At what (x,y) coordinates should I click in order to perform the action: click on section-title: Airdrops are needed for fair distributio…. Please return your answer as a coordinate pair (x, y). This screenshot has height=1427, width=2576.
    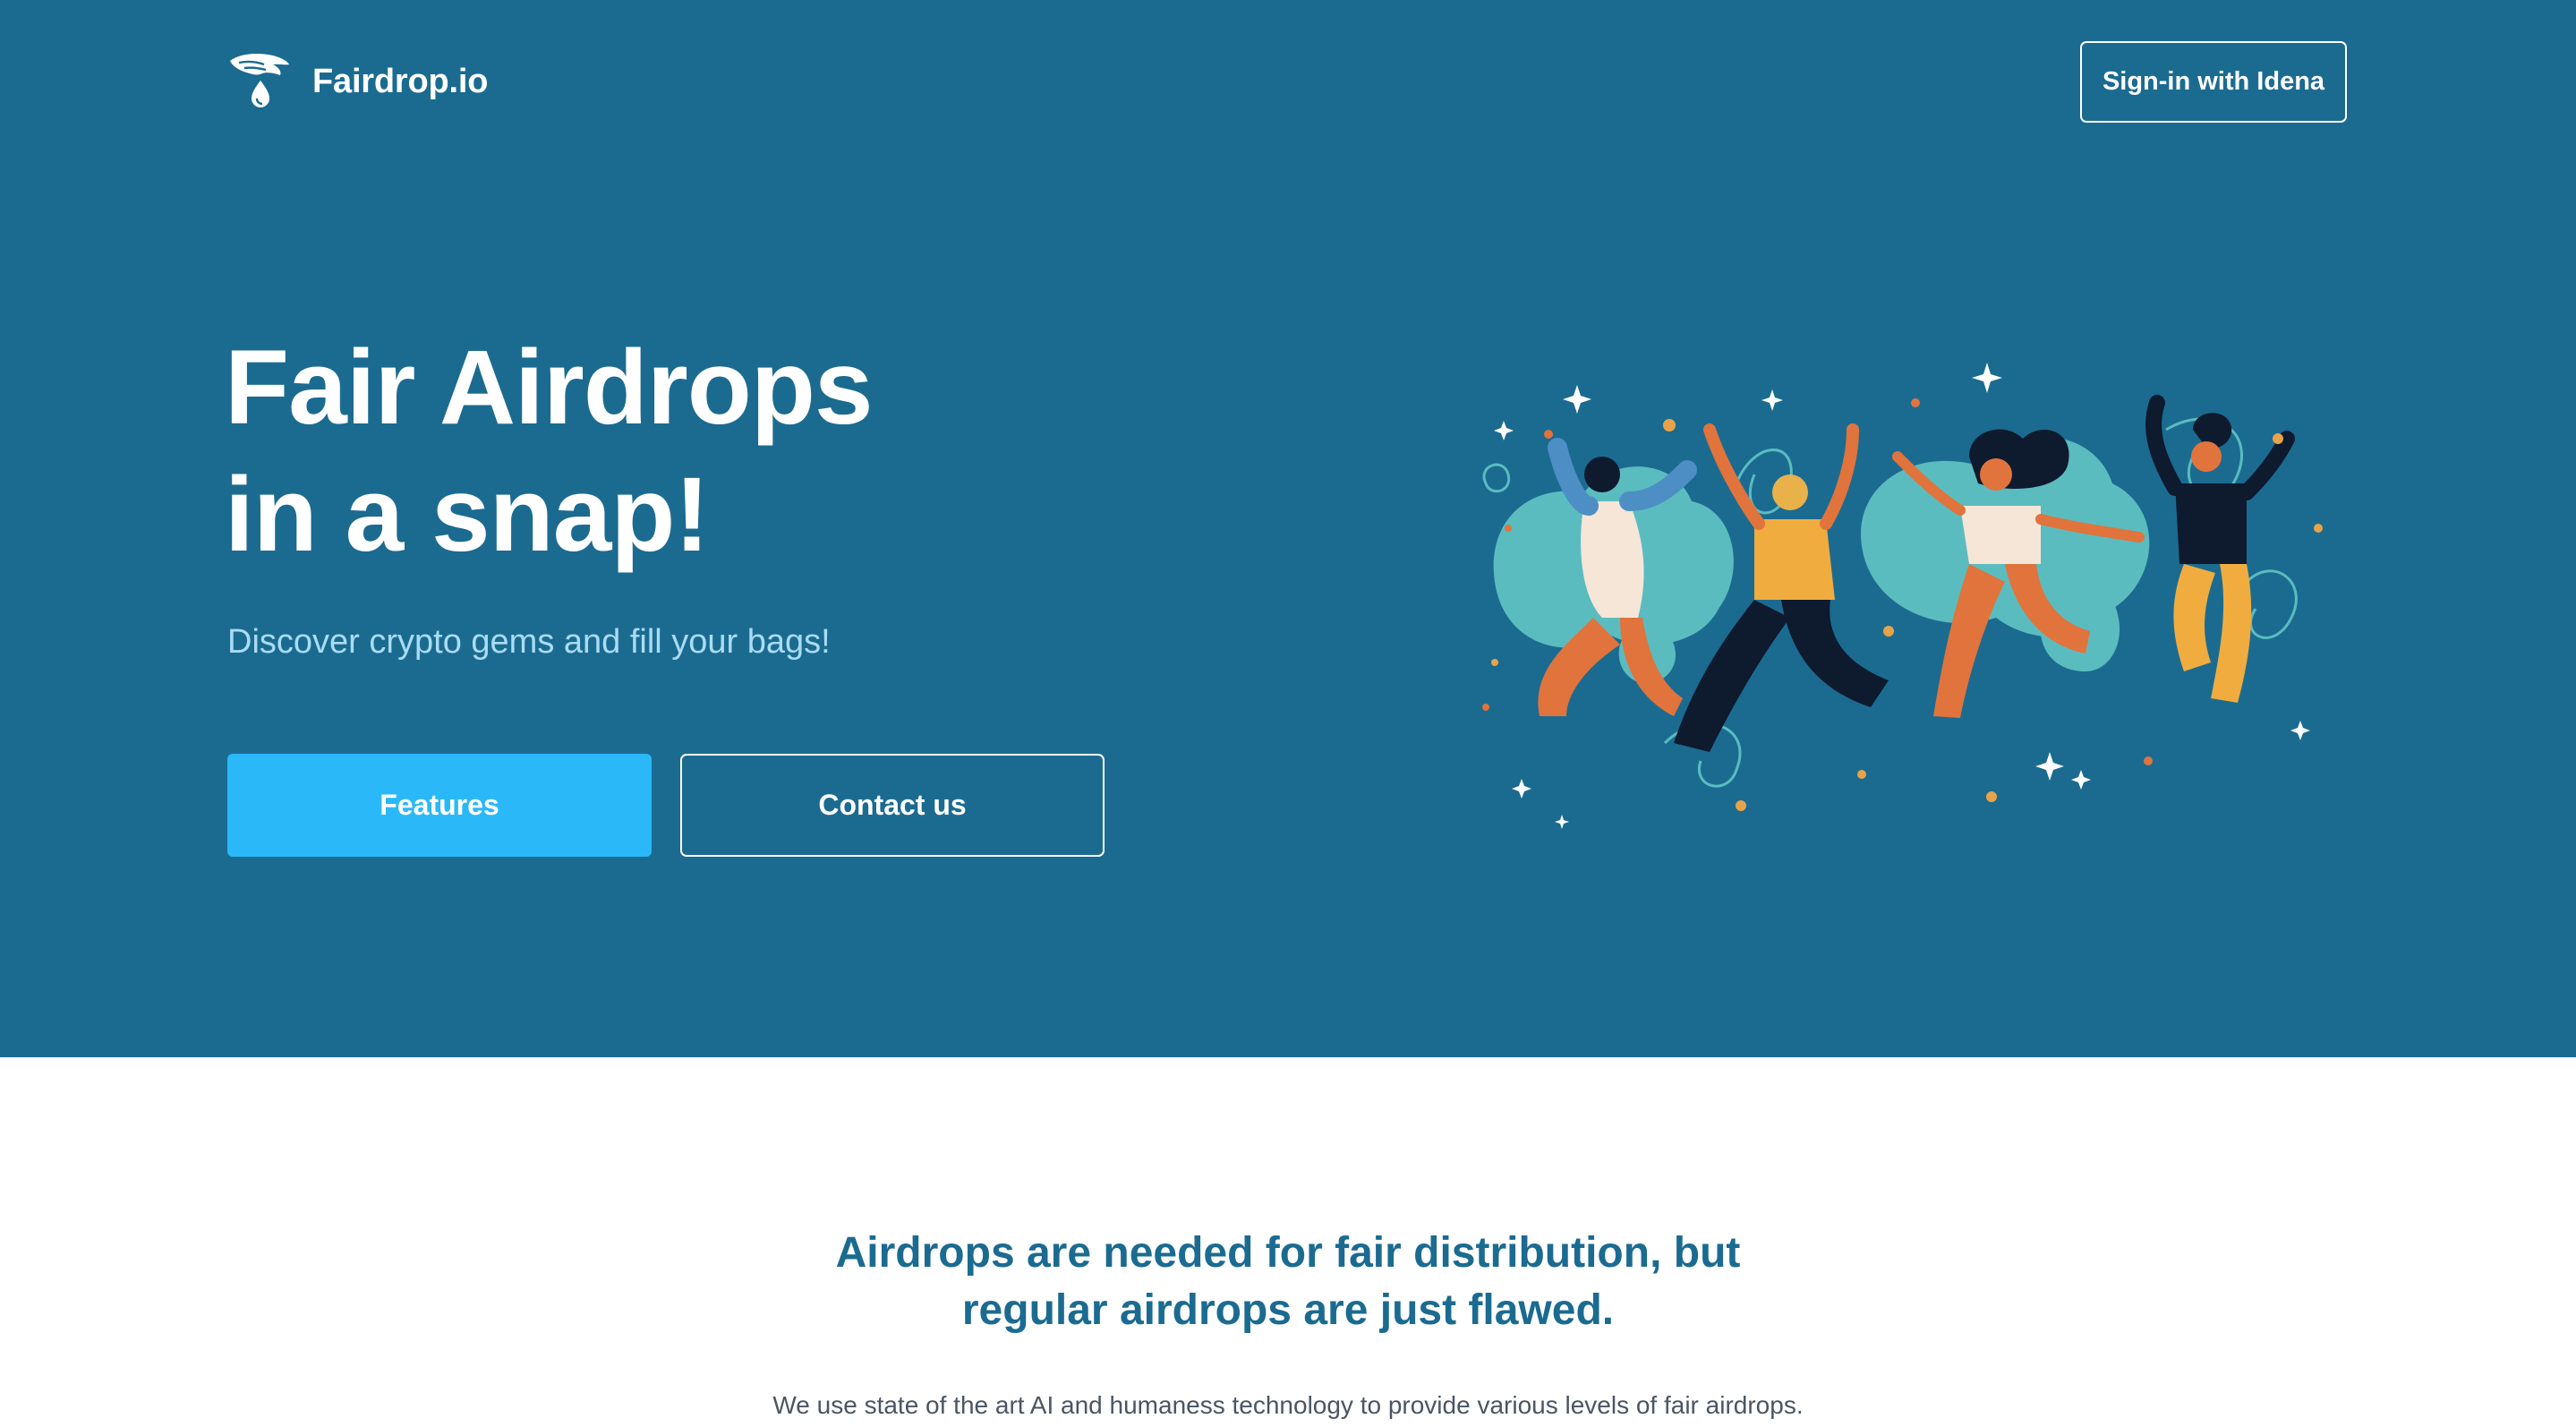
    Looking at the image, I should click on (1288, 1282).